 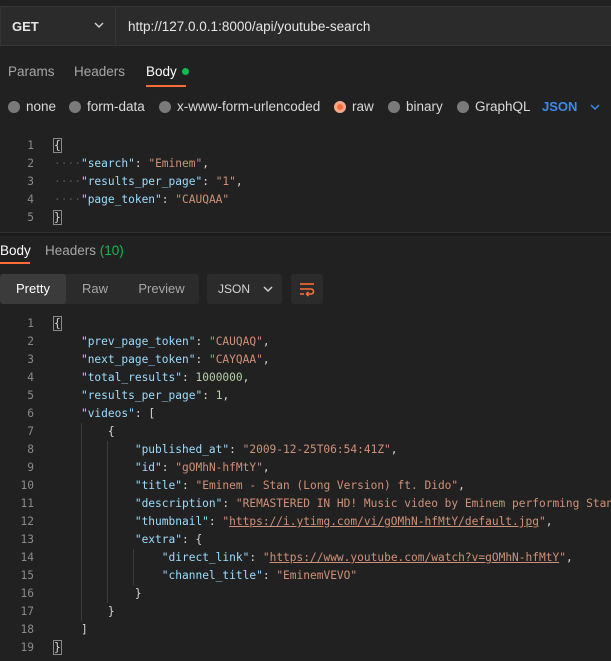 What do you see at coordinates (249, 106) in the screenshot?
I see `radio-label: x-www-form-urlencoded` at bounding box center [249, 106].